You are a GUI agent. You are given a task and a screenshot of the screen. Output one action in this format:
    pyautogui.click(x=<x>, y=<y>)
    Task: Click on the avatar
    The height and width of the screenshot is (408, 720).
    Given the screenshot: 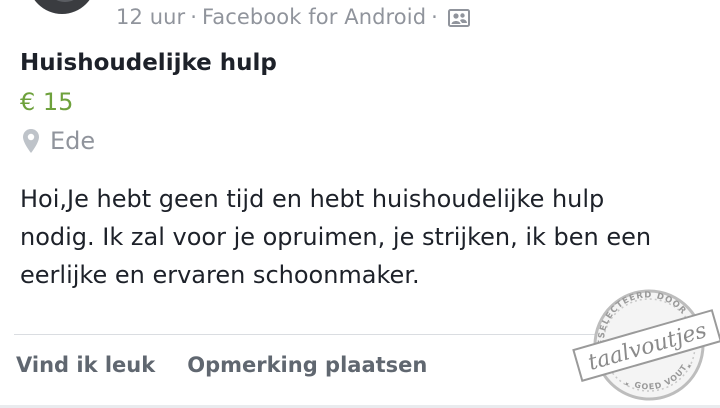 What is the action you would take?
    pyautogui.click(x=62, y=7)
    